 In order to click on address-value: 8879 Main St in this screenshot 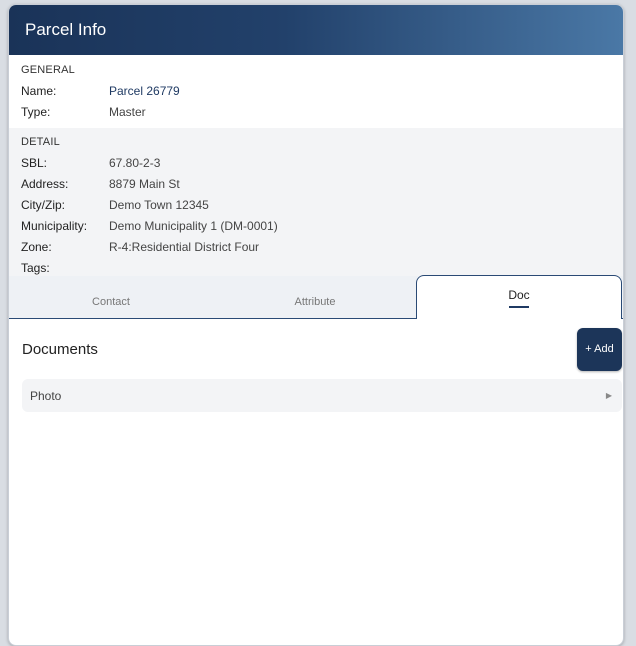, I will do `click(144, 183)`.